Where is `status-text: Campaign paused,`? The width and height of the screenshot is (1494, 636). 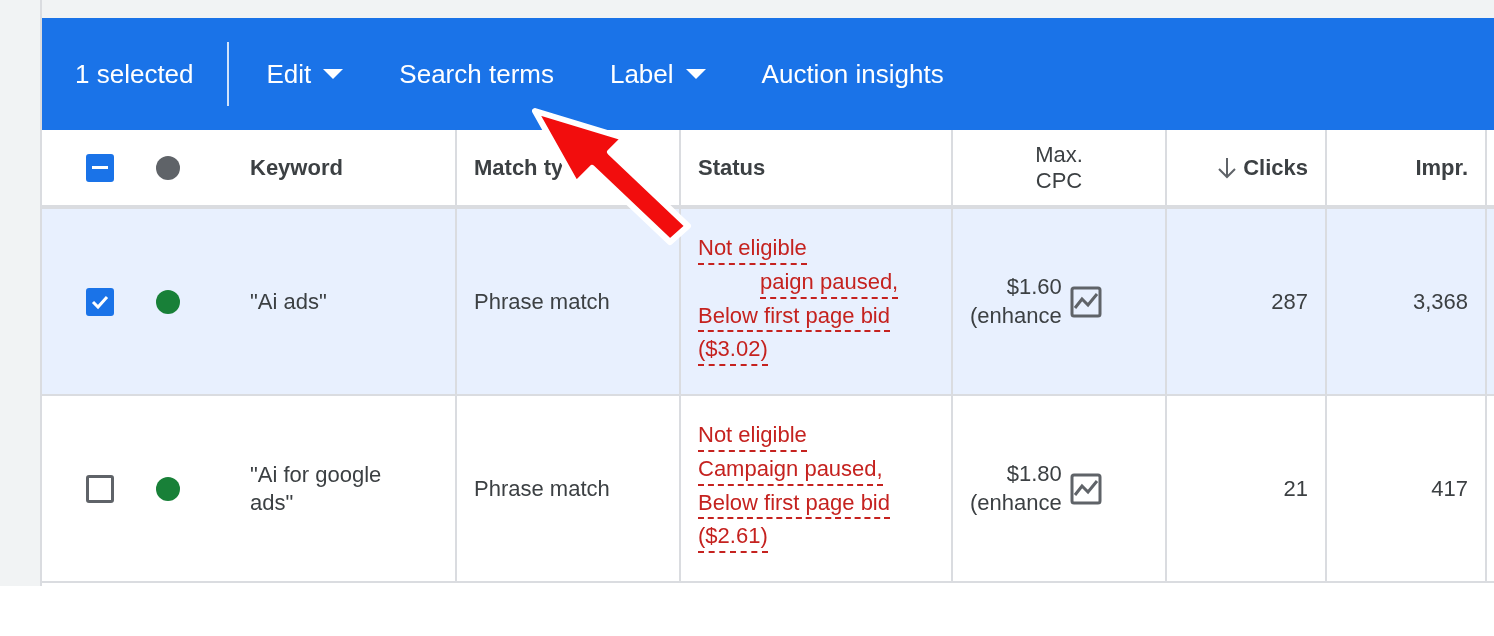 status-text: Campaign paused, is located at coordinates (790, 470).